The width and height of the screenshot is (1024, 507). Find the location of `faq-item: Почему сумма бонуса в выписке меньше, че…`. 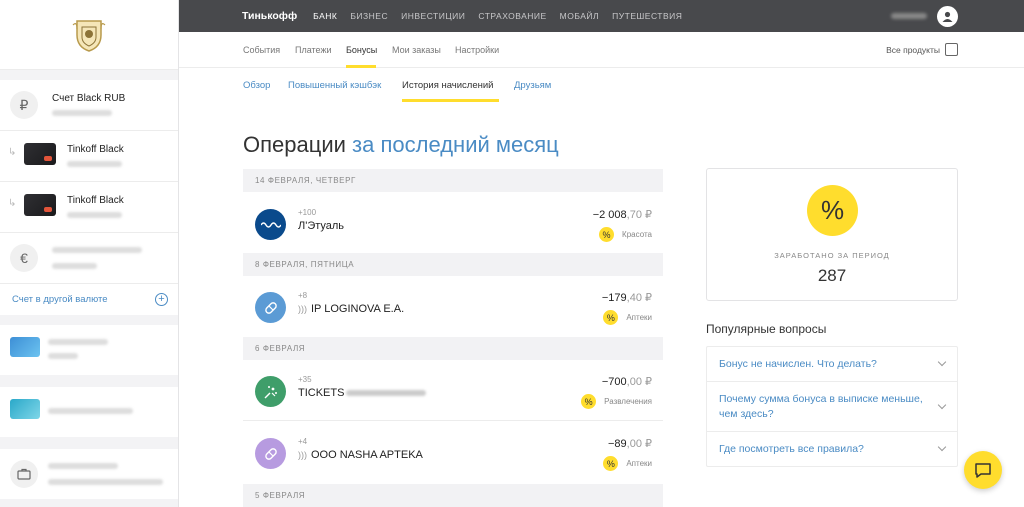

faq-item: Почему сумма бонуса в выписке меньше, че… is located at coordinates (832, 407).